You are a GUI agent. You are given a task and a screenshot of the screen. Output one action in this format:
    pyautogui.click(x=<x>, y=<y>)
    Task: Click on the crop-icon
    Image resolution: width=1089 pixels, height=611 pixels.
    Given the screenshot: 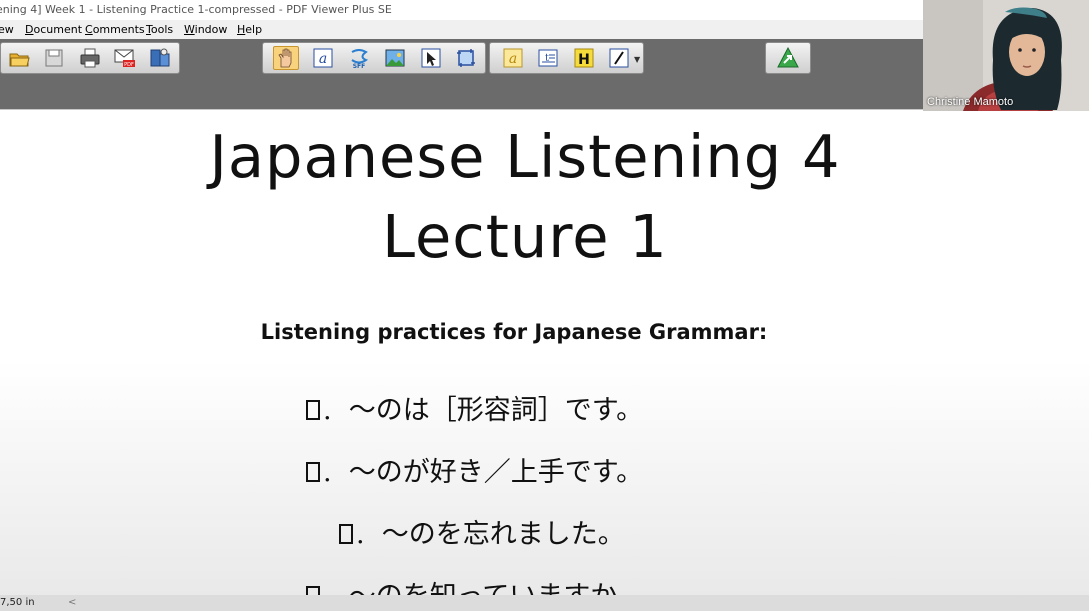 What is the action you would take?
    pyautogui.click(x=466, y=58)
    